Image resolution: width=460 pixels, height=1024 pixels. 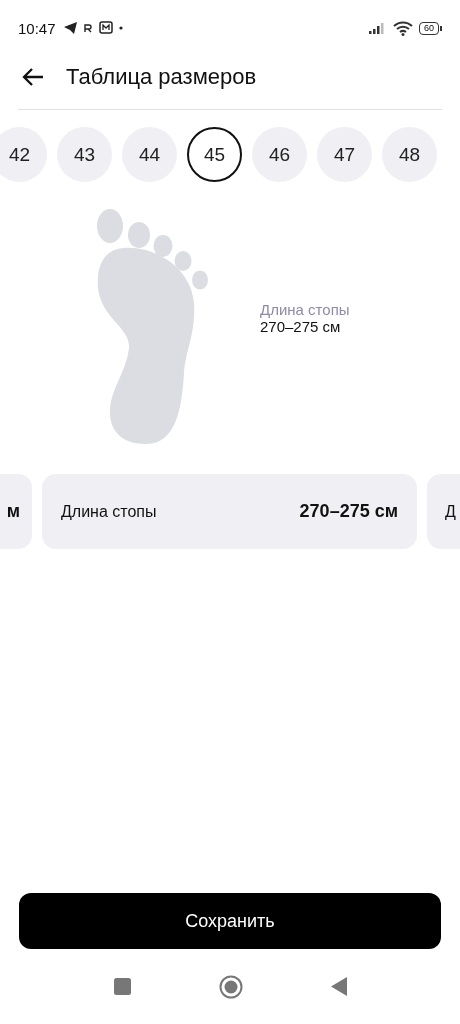 What do you see at coordinates (378, 28) in the screenshot?
I see `signal-icon` at bounding box center [378, 28].